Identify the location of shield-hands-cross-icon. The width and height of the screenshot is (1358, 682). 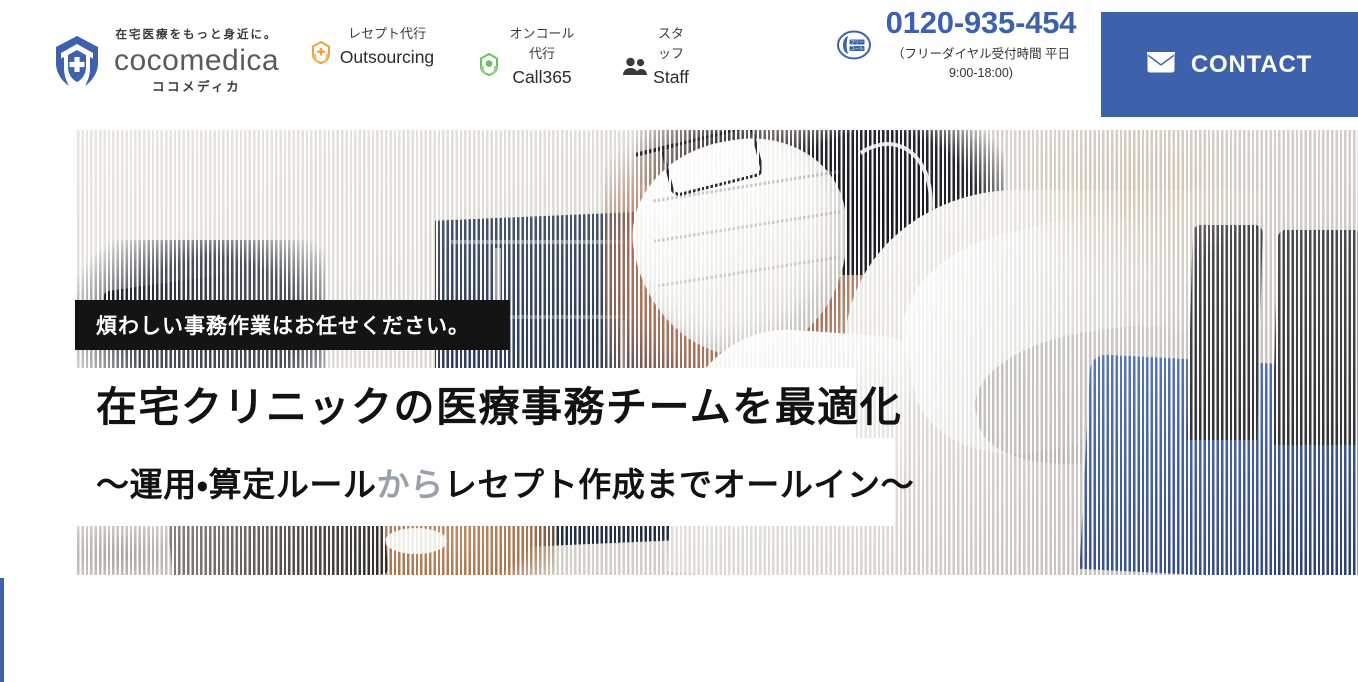
(77, 62).